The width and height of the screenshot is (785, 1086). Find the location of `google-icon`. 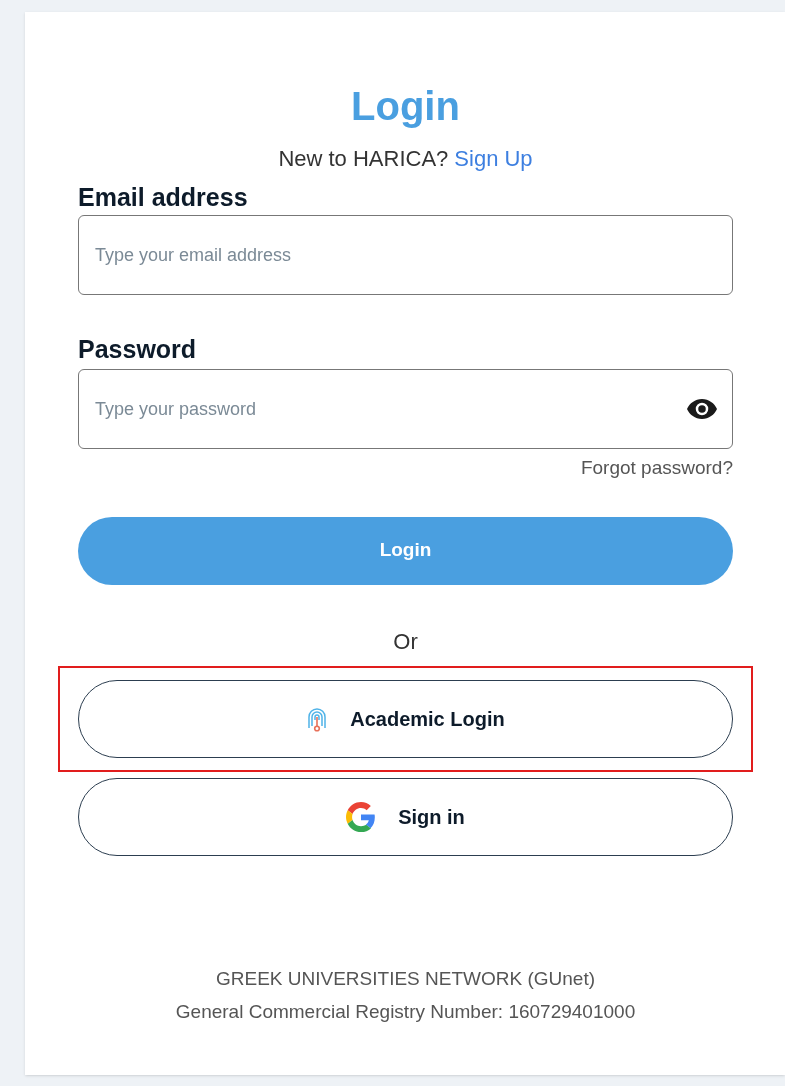

google-icon is located at coordinates (361, 816).